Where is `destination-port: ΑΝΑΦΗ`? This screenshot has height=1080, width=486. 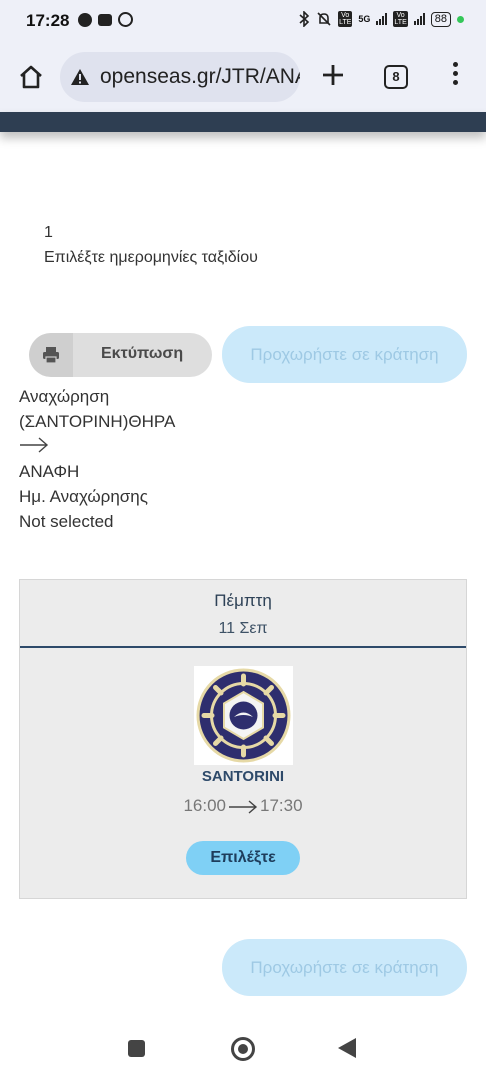 destination-port: ΑΝΑΦΗ is located at coordinates (49, 471).